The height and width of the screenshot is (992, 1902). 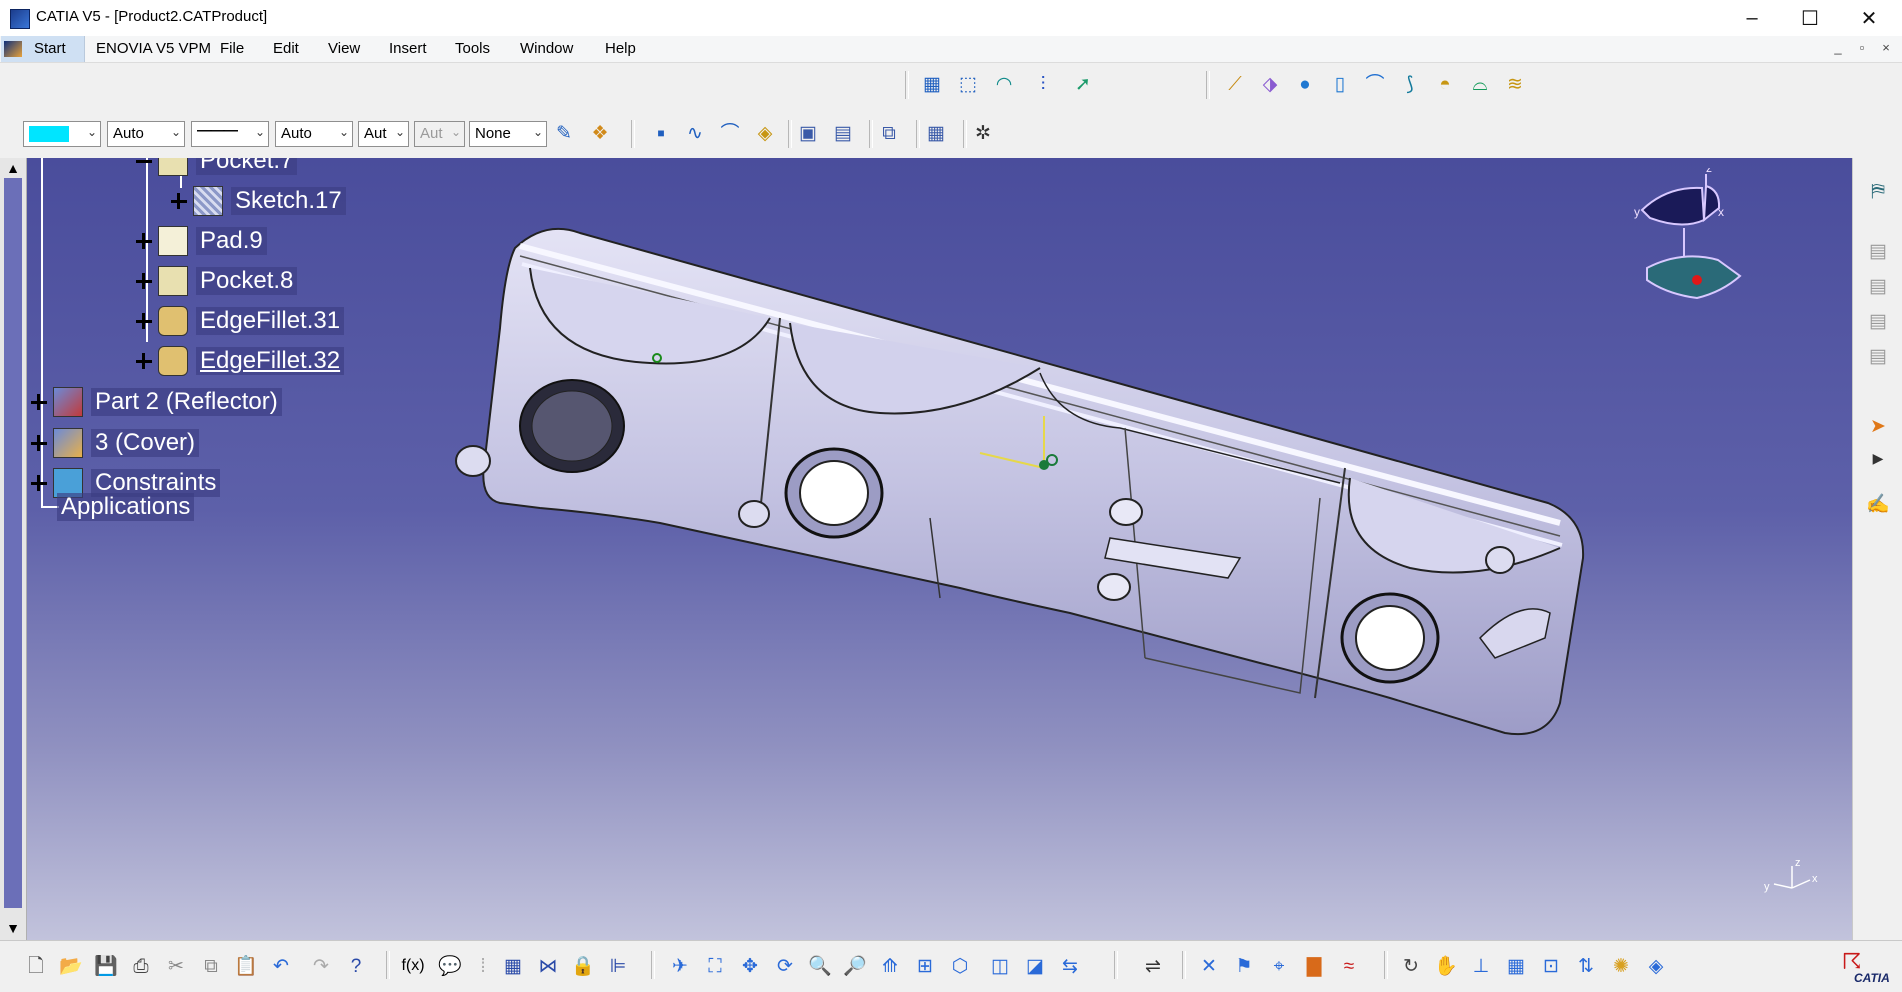 What do you see at coordinates (600, 133) in the screenshot?
I see `properties-icon: ❖` at bounding box center [600, 133].